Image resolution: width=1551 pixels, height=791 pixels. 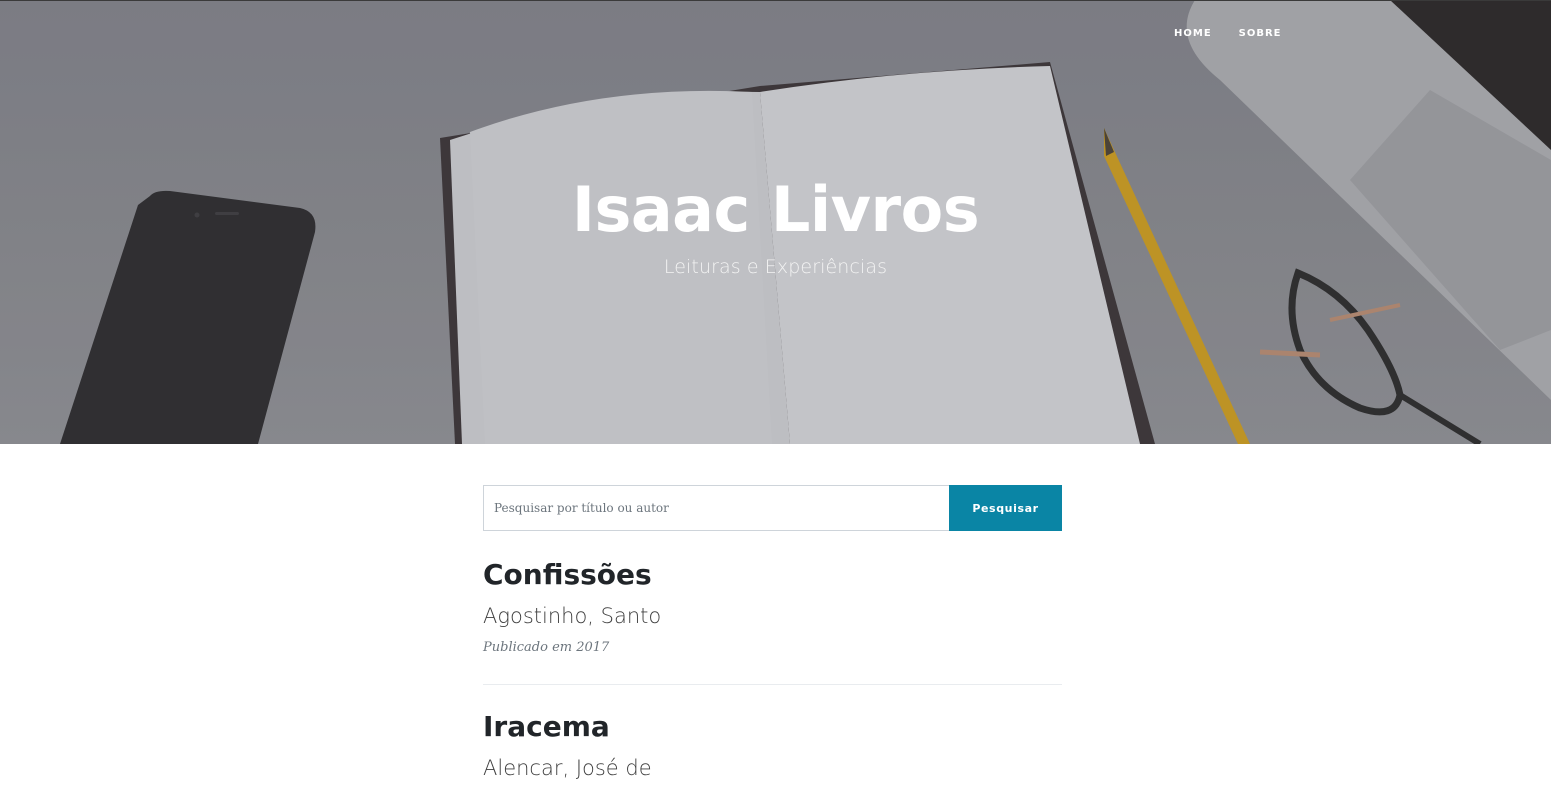 What do you see at coordinates (772, 575) in the screenshot?
I see `post-title: Confissões` at bounding box center [772, 575].